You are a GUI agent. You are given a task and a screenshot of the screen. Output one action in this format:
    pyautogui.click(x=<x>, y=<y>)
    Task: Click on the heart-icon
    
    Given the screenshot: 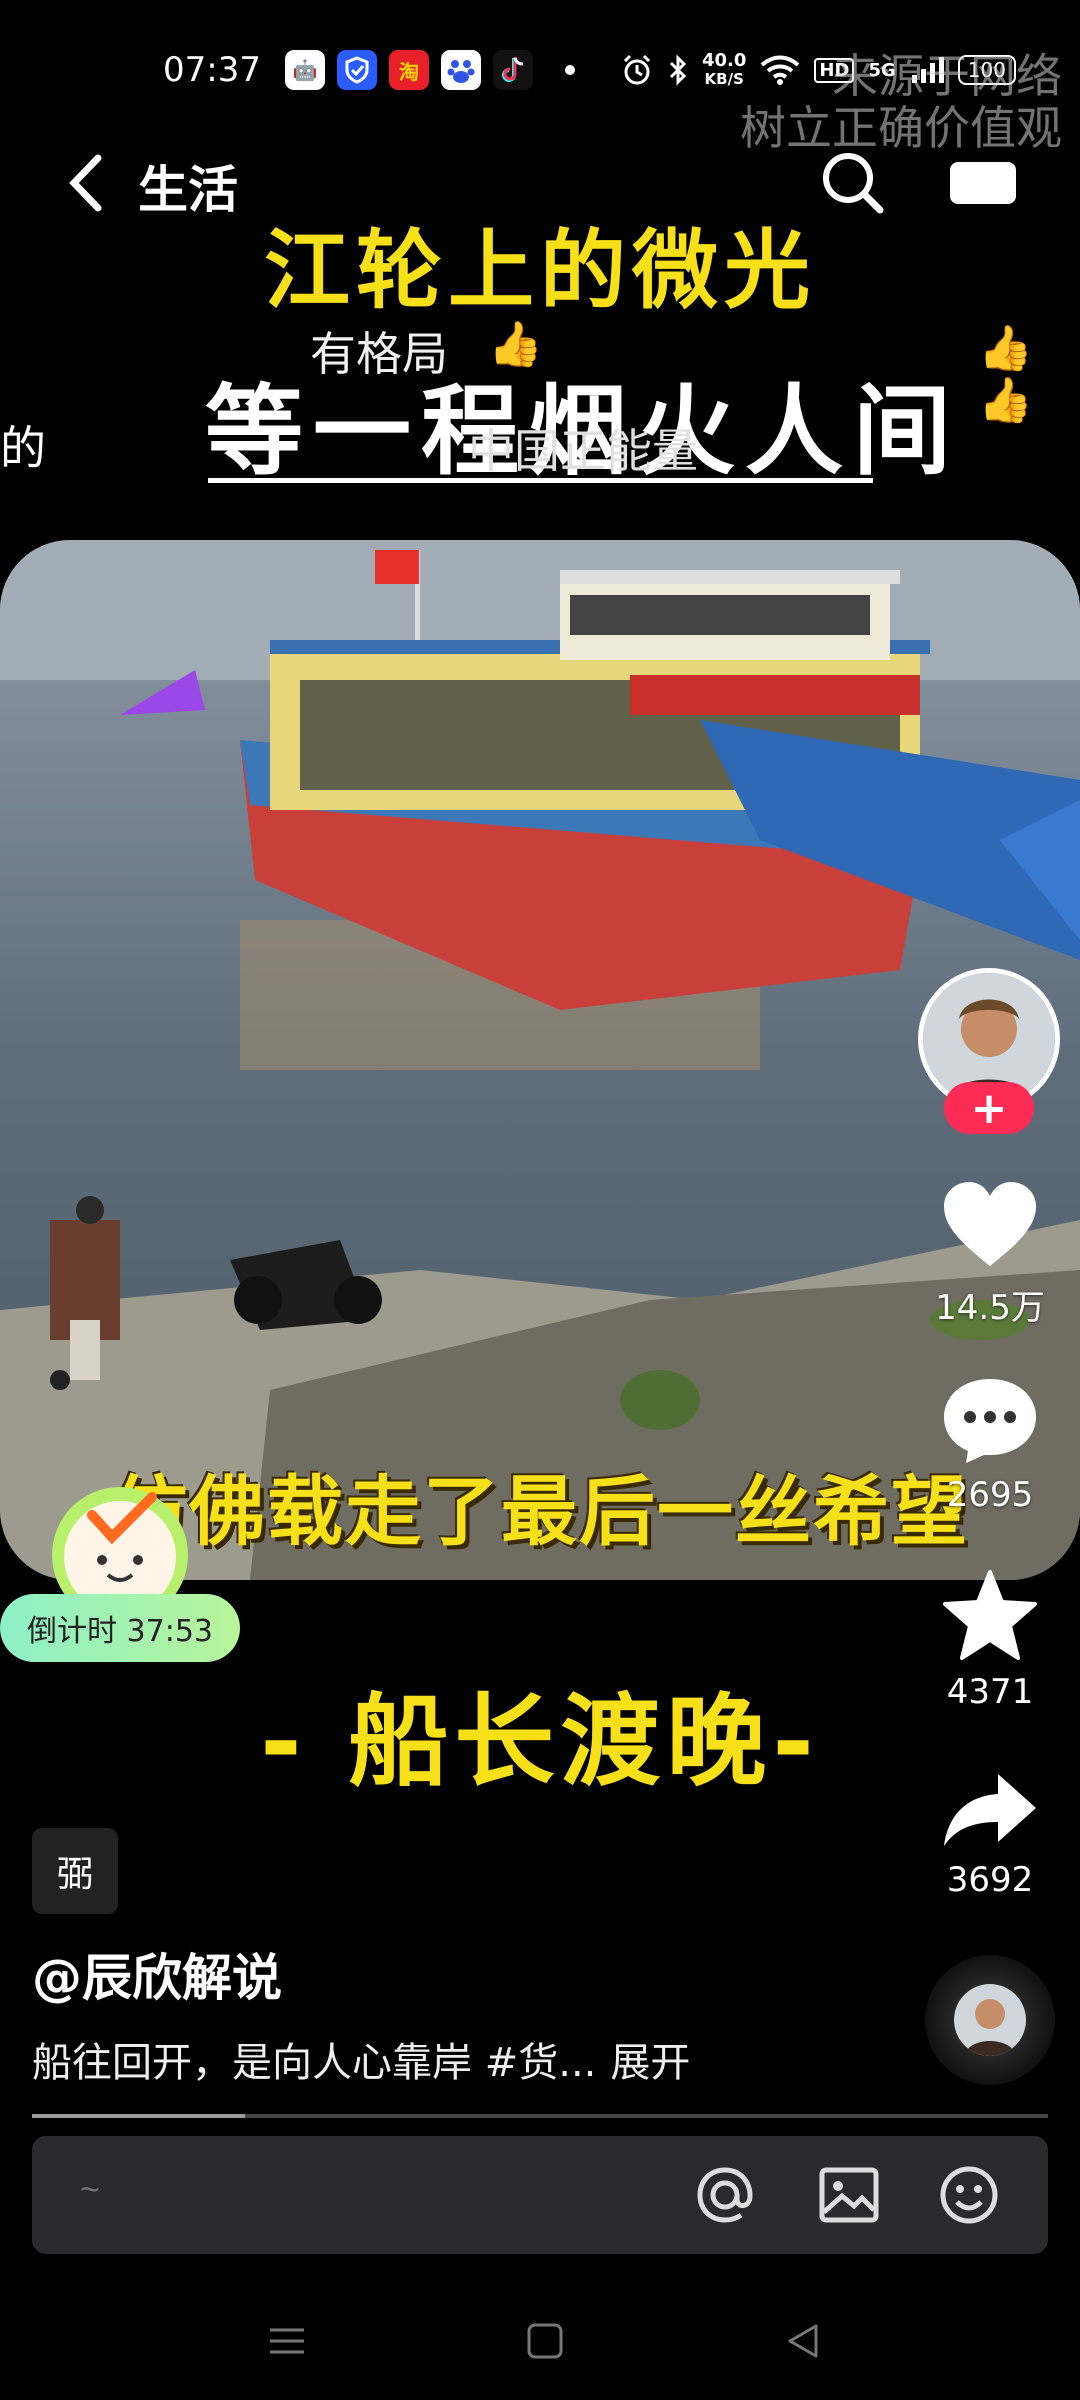 What is the action you would take?
    pyautogui.click(x=990, y=1224)
    